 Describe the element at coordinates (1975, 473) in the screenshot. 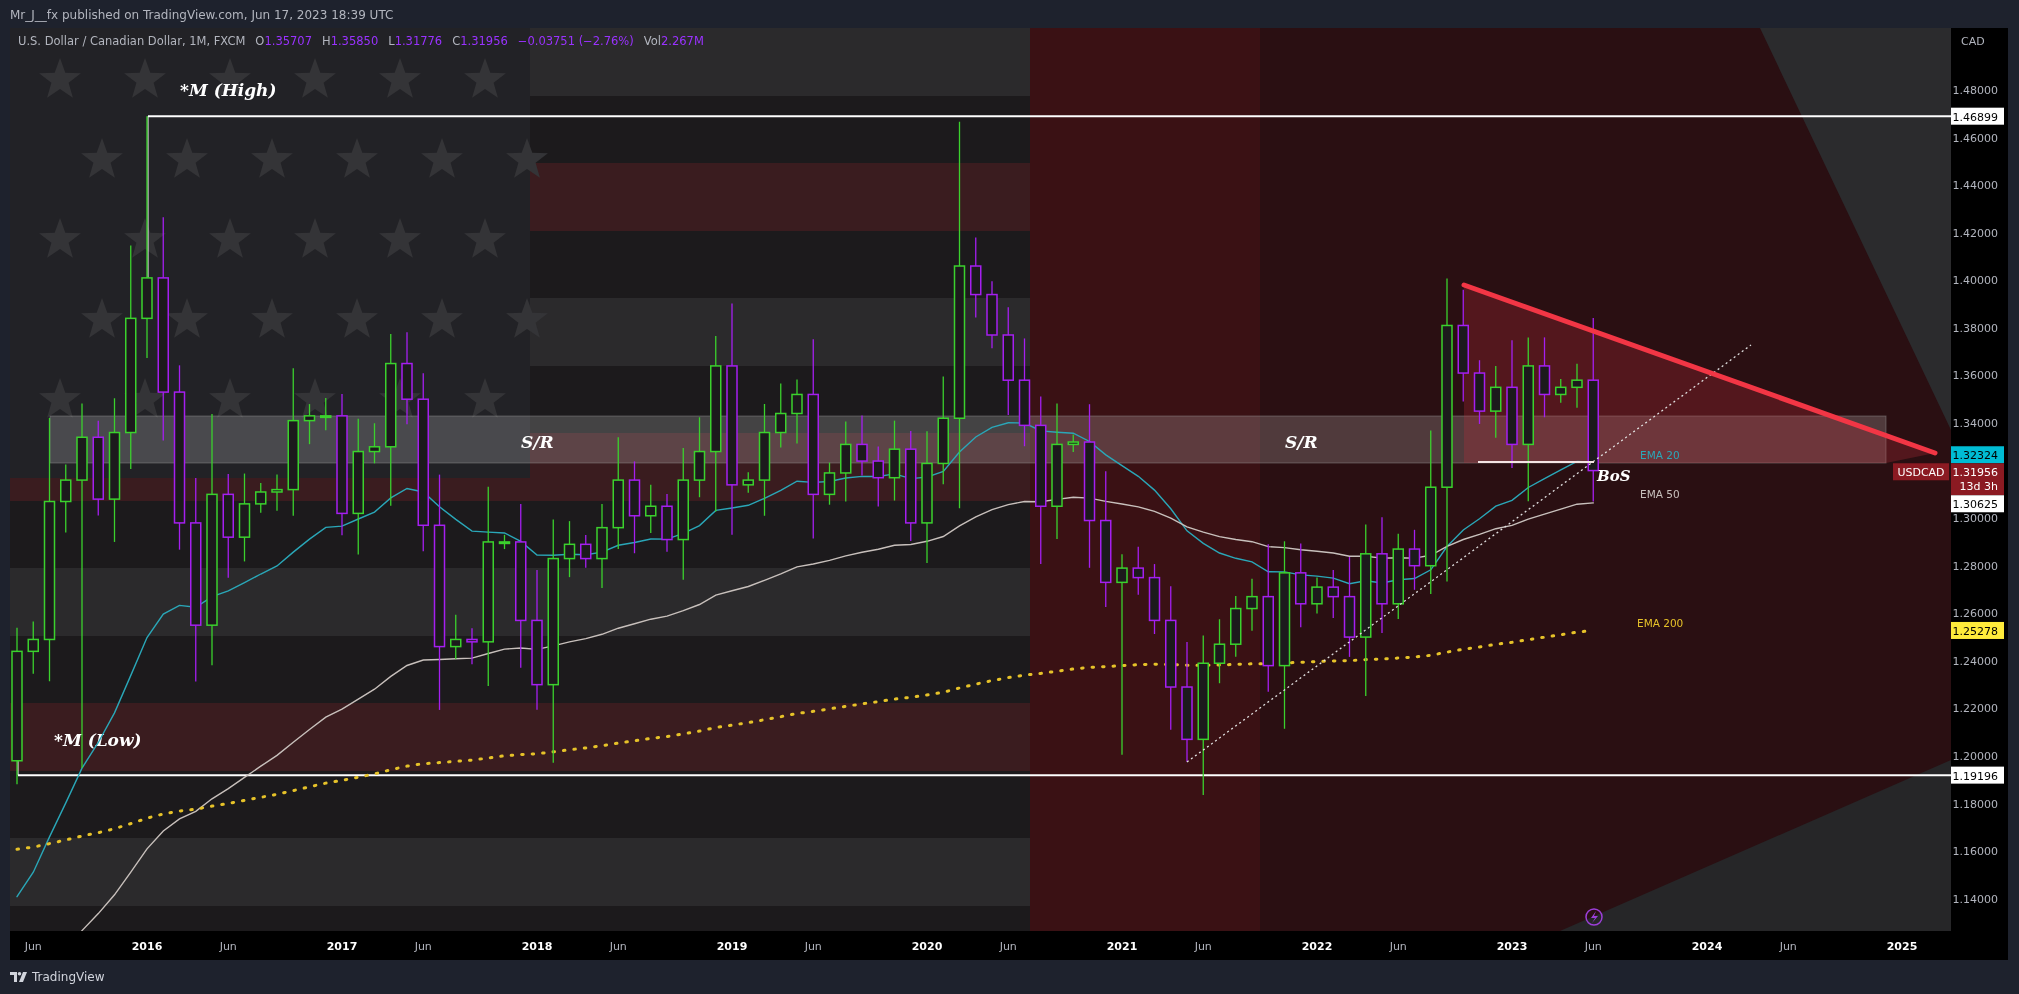

I see `price-label: 1.31956` at that location.